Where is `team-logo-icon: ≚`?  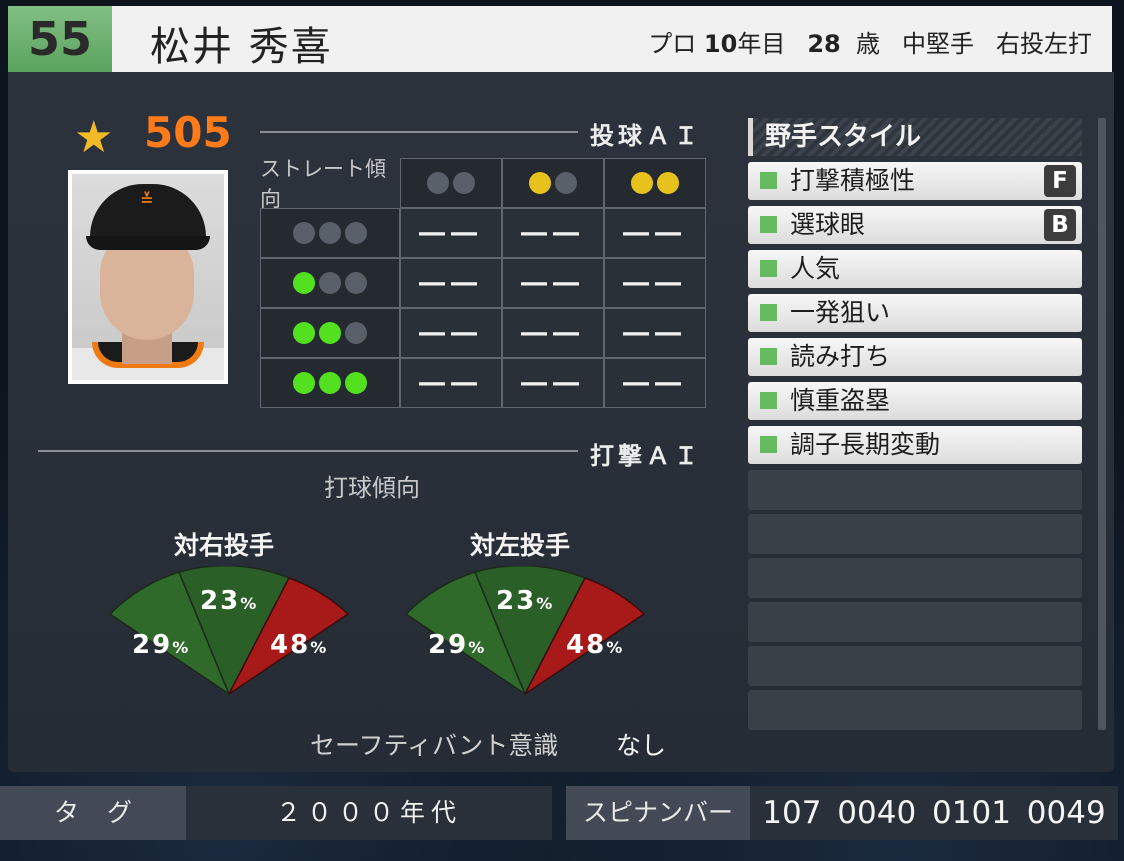 team-logo-icon: ≚ is located at coordinates (147, 199).